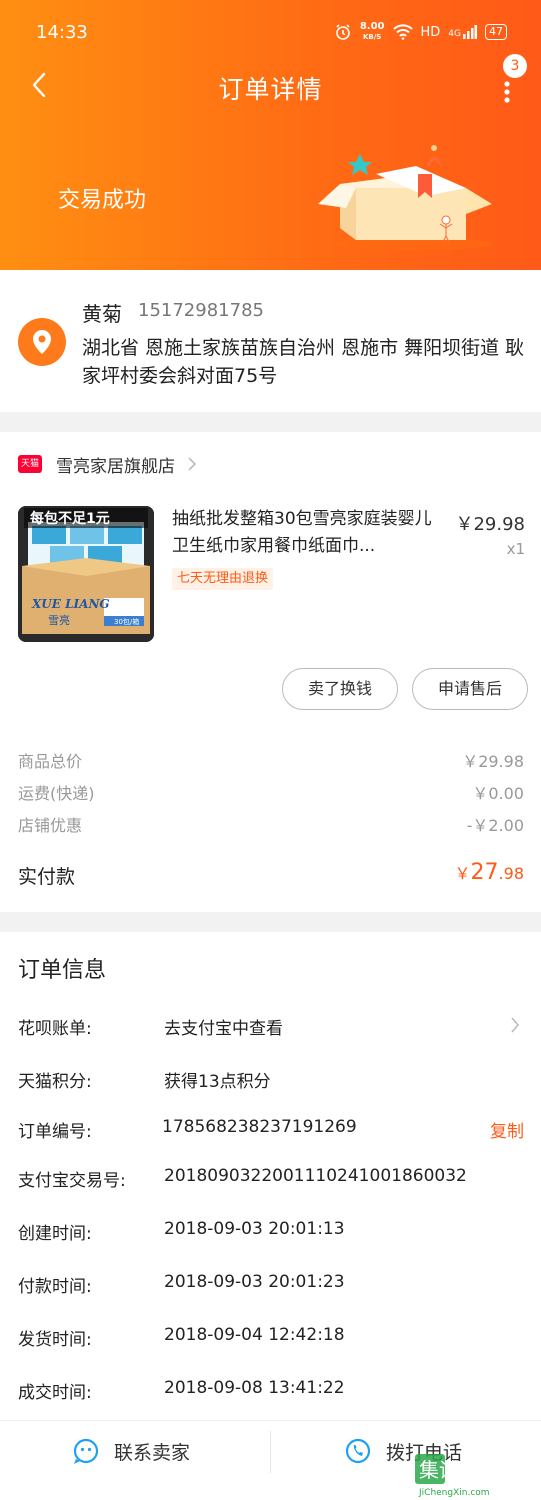  I want to click on alarm-icon, so click(343, 32).